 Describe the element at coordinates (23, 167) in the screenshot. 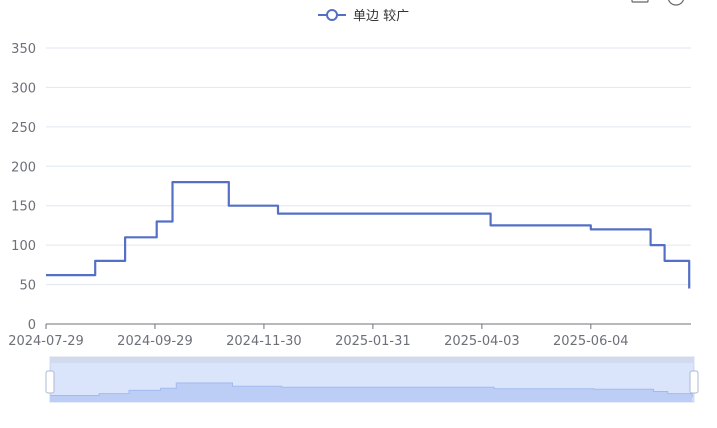

I see `y-tick-label: 200` at that location.